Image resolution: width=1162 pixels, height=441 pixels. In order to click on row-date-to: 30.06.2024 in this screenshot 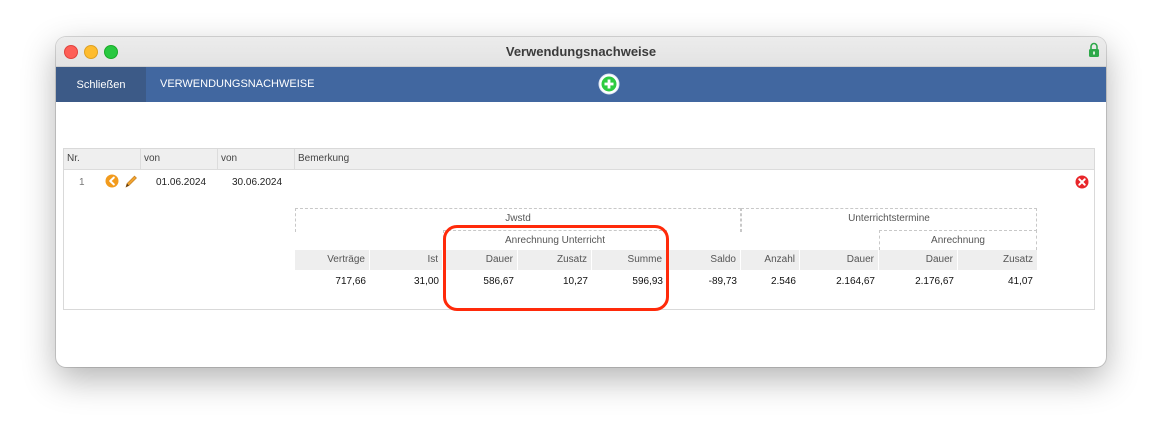, I will do `click(257, 182)`.